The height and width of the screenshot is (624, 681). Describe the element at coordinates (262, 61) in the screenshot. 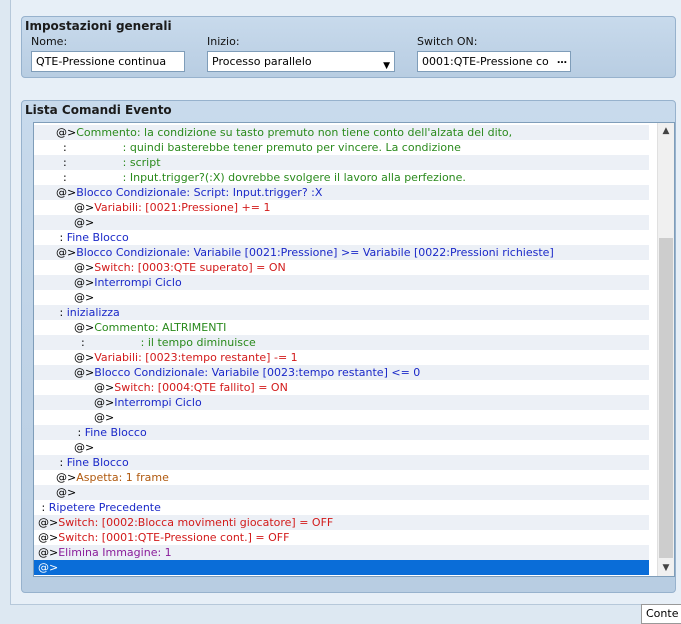

I see `start-select-value: Processo parallelo` at that location.